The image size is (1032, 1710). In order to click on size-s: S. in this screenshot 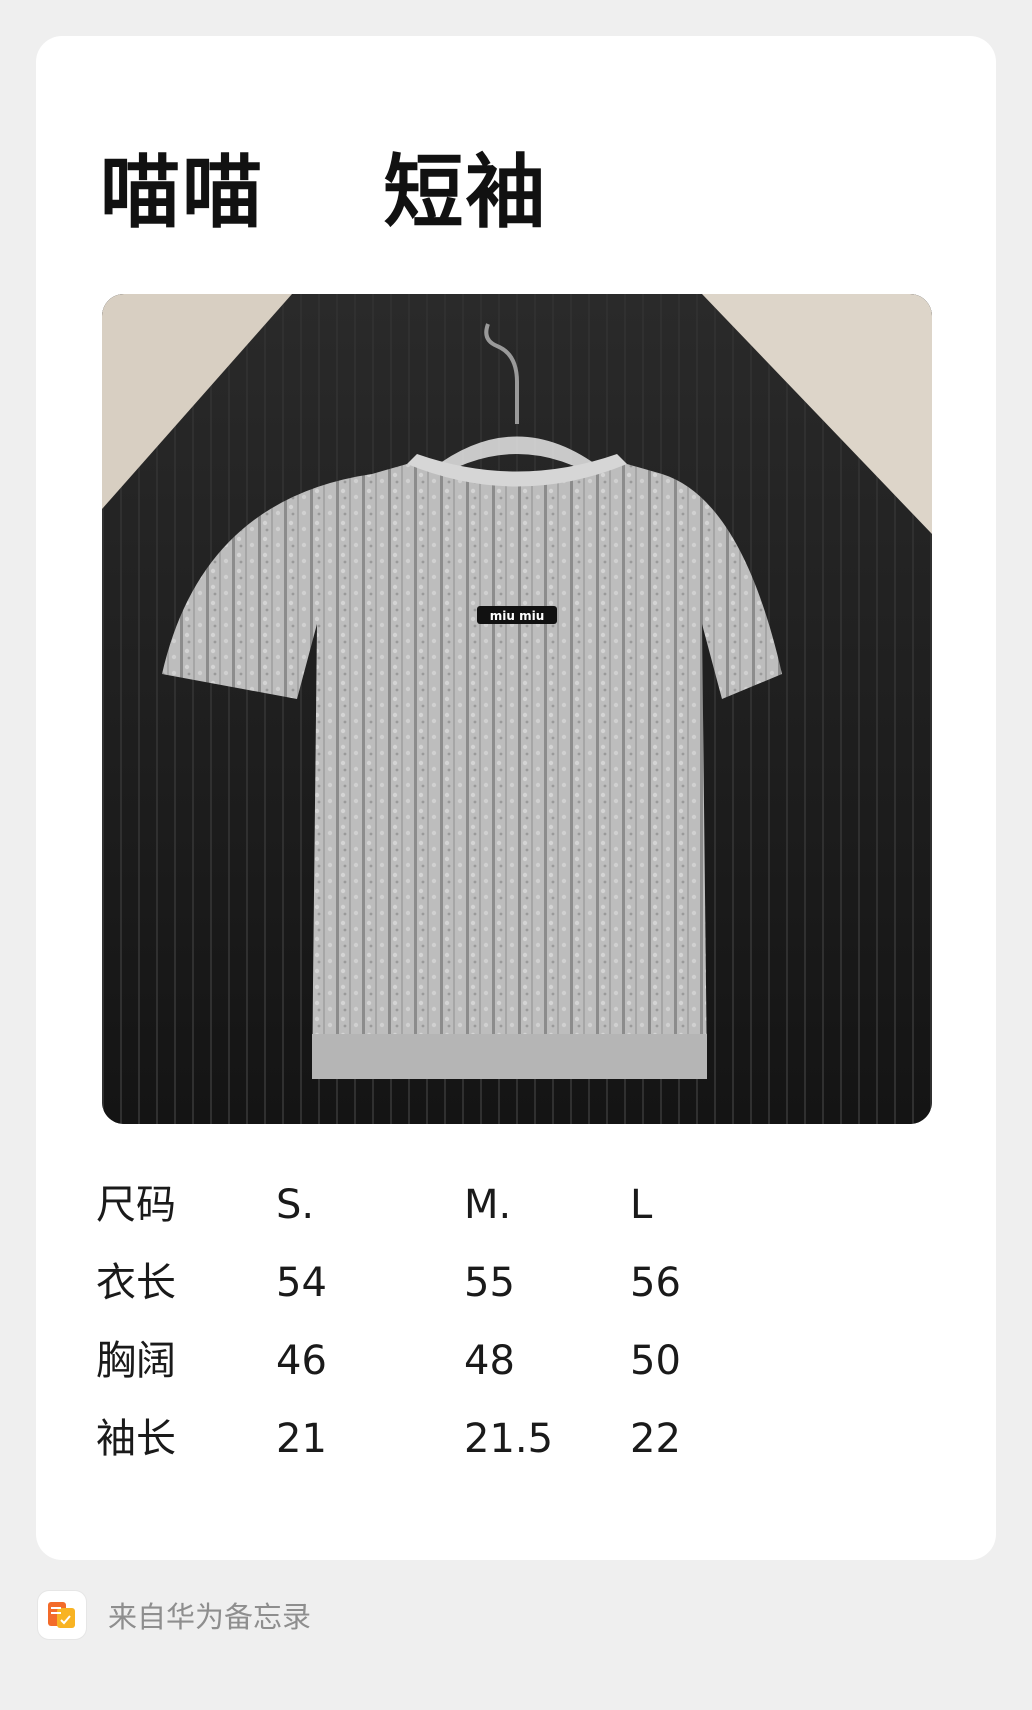, I will do `click(295, 1205)`.